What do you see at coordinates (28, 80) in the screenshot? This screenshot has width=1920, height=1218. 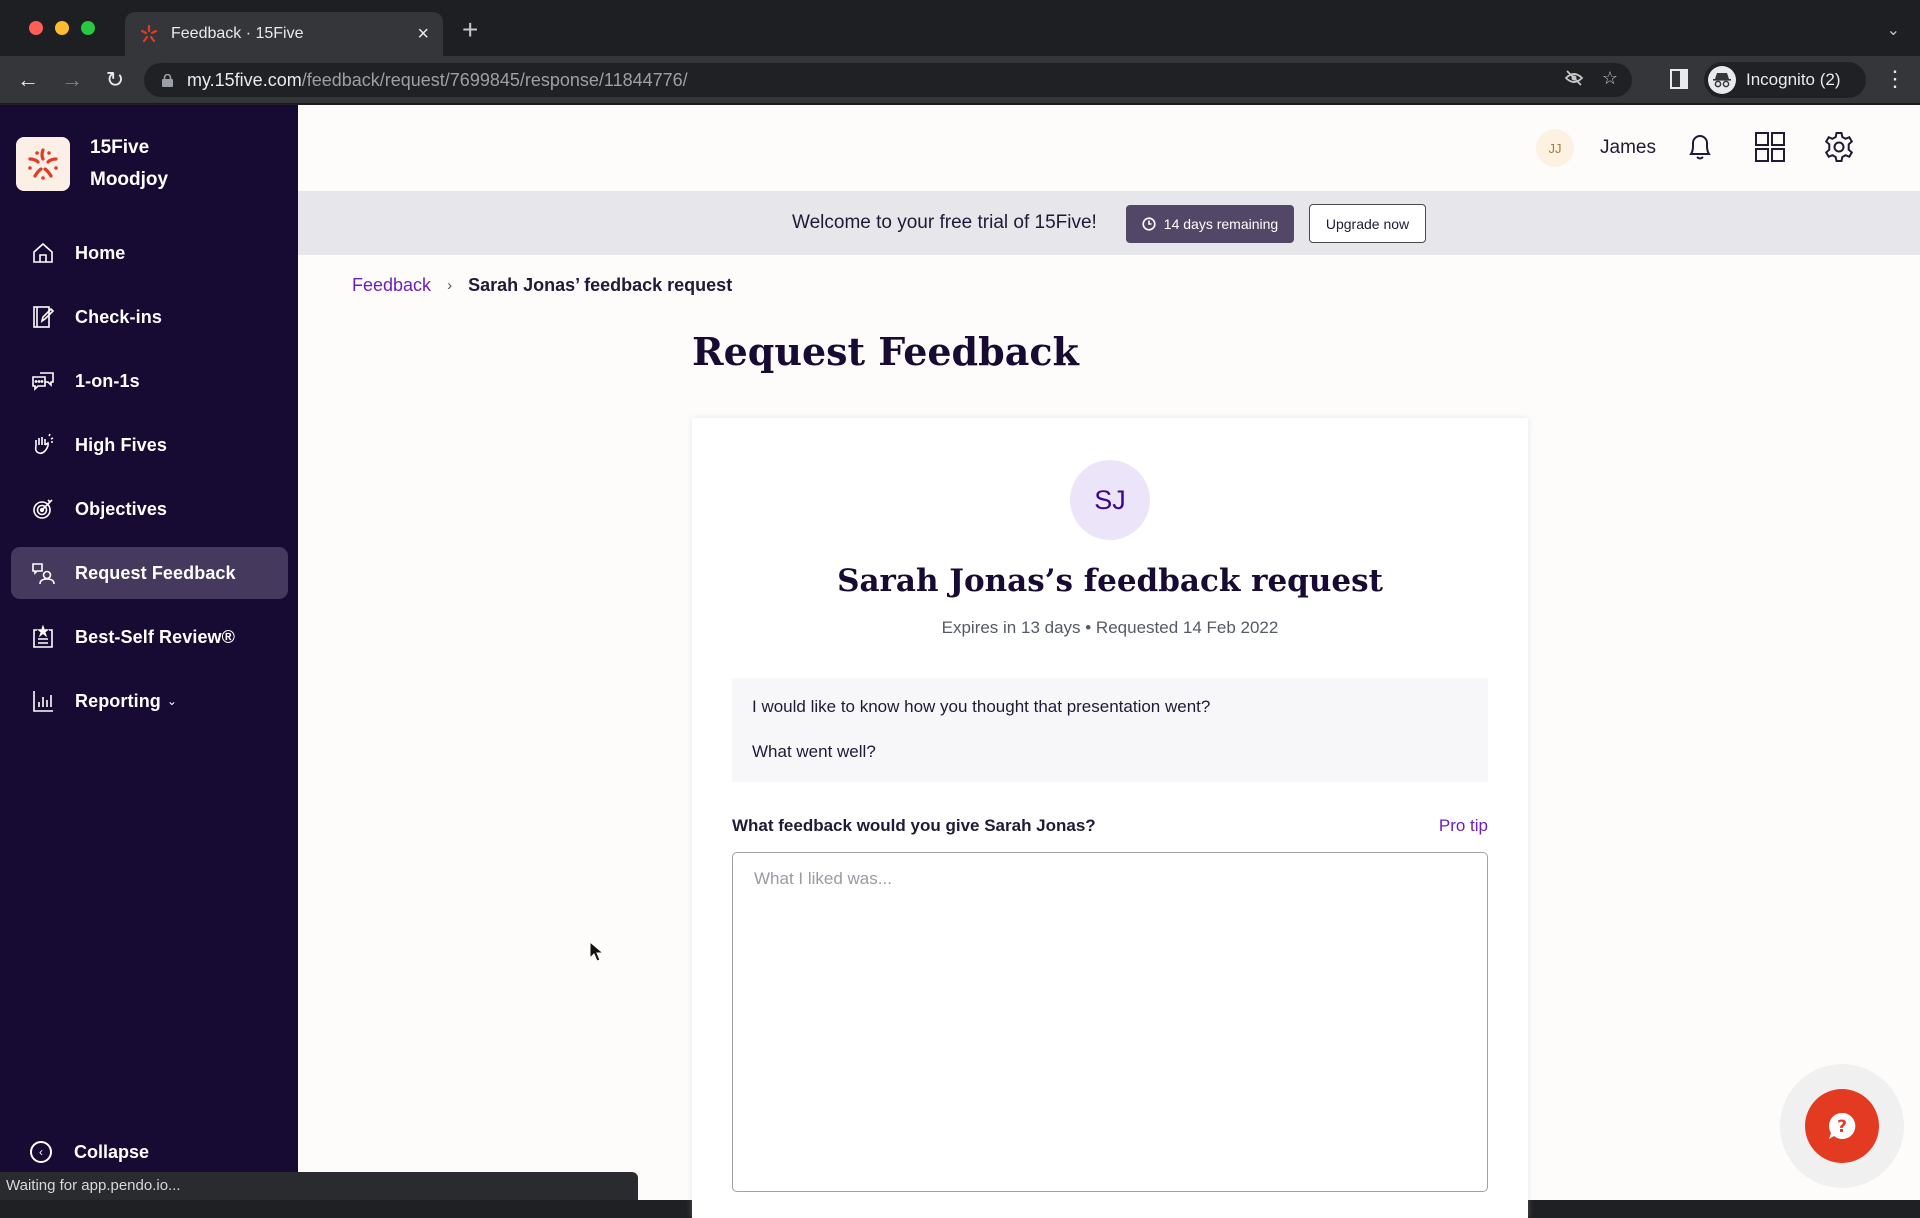 I see `back-icon: ←` at bounding box center [28, 80].